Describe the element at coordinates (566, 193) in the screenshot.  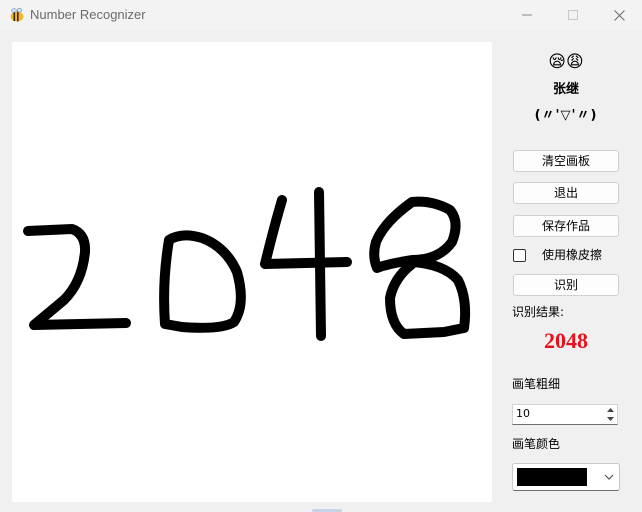
I see `exit-button: 退出` at that location.